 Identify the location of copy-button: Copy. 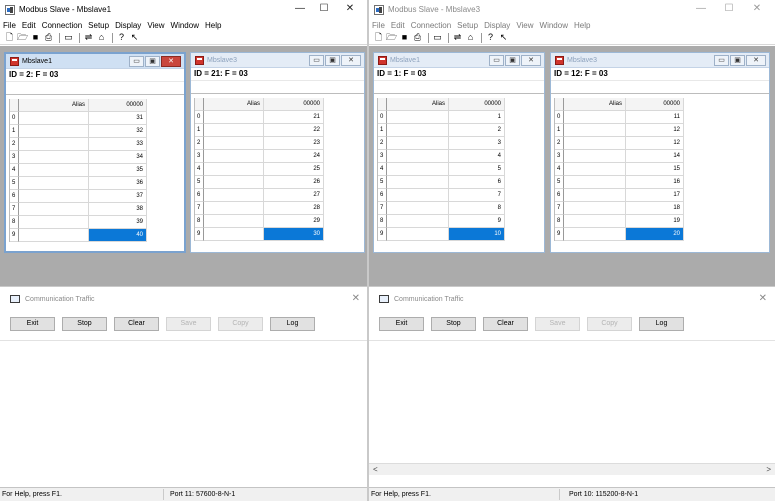
(609, 324).